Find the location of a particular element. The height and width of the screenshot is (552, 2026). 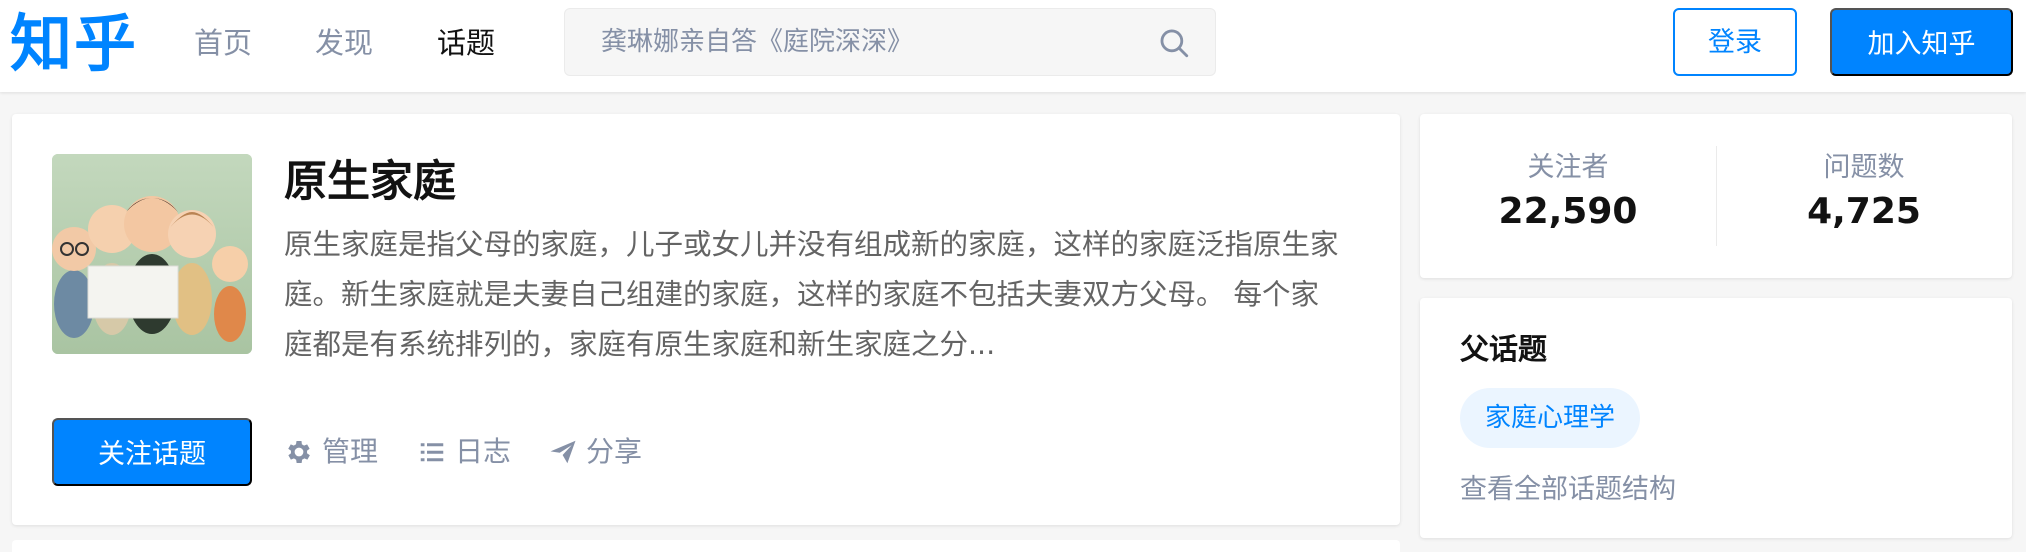

next-card-edge is located at coordinates (706, 546).